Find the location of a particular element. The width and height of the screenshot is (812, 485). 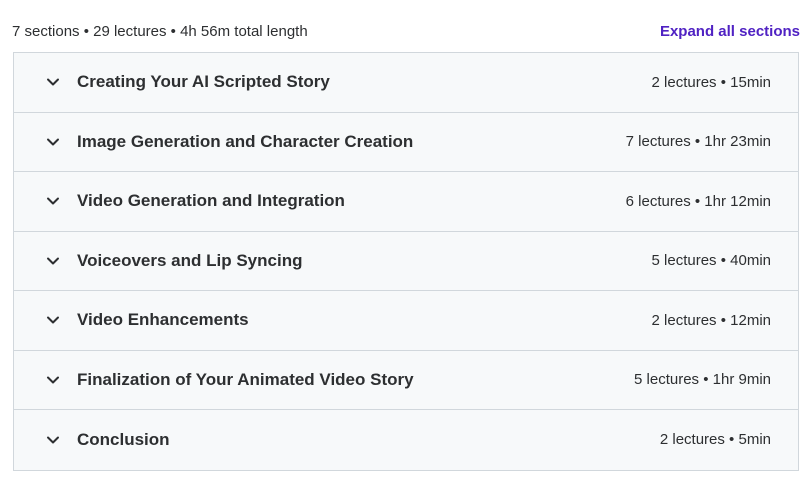

section-meta: 2 lectures • 12min is located at coordinates (711, 320).